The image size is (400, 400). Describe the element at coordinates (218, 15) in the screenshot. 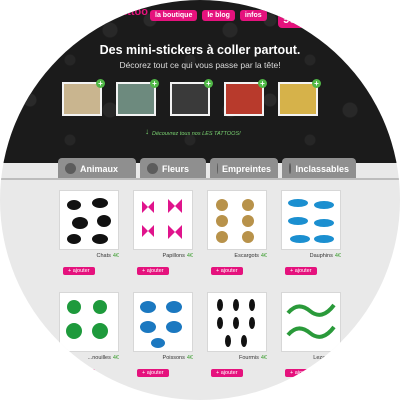

I see `nav-blog: le blog` at that location.